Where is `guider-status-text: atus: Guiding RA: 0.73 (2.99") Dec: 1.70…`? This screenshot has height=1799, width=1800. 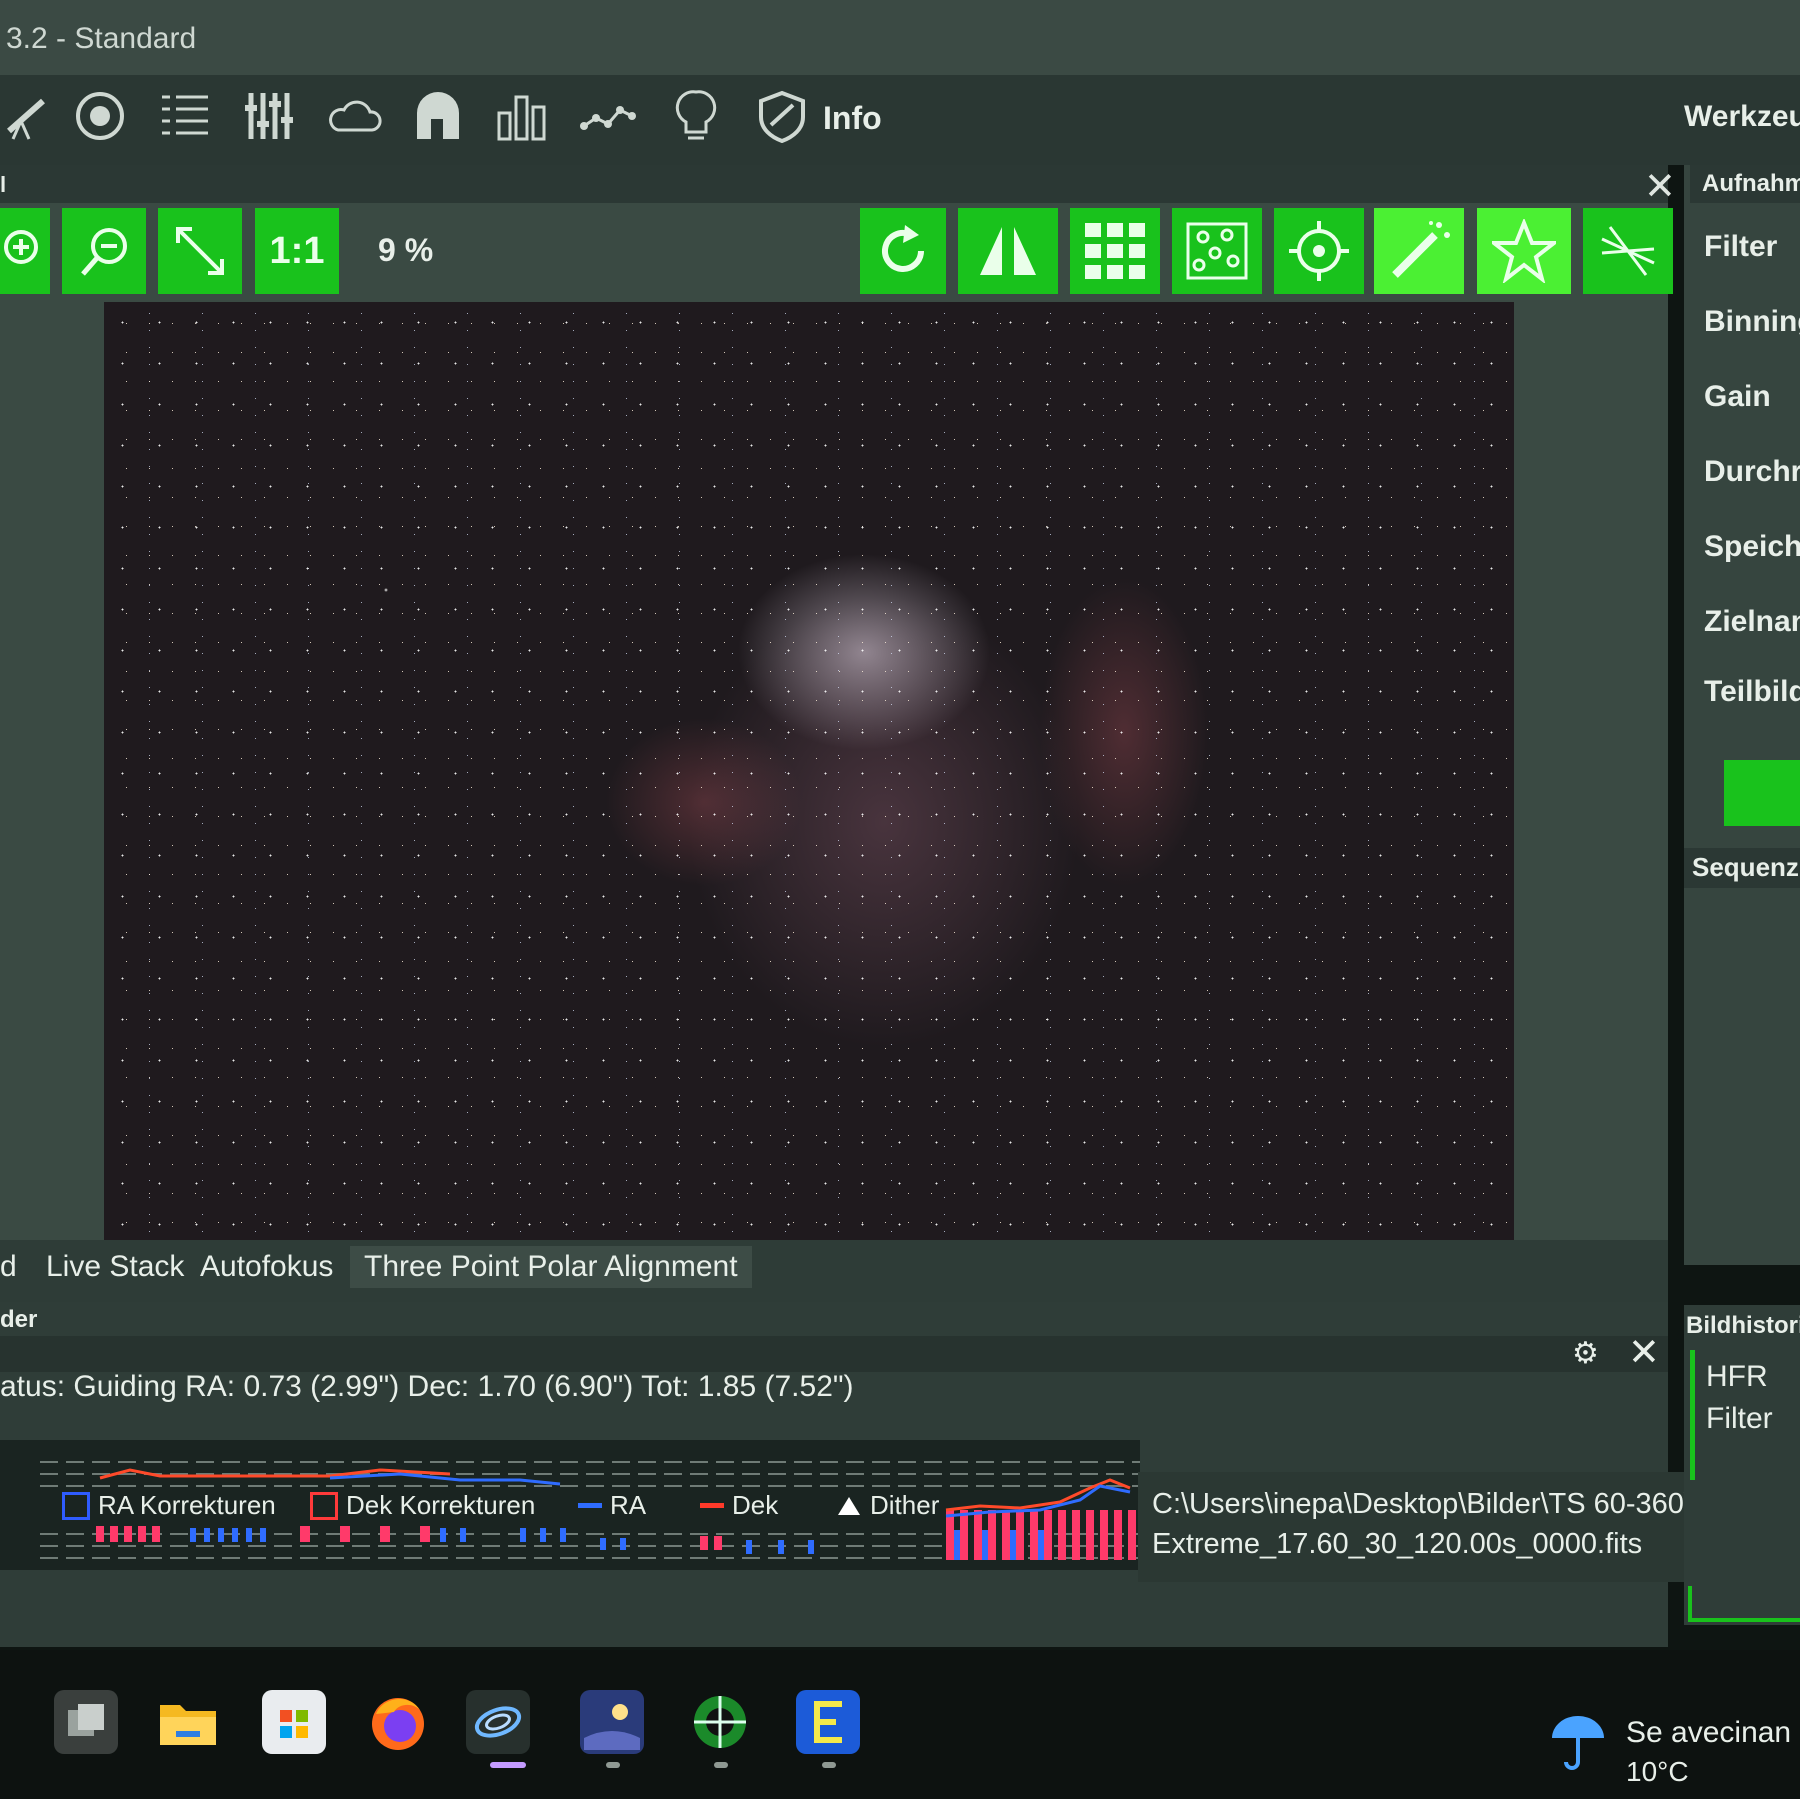
guider-status-text: atus: Guiding RA: 0.73 (2.99") Dec: 1.70… is located at coordinates (427, 1386).